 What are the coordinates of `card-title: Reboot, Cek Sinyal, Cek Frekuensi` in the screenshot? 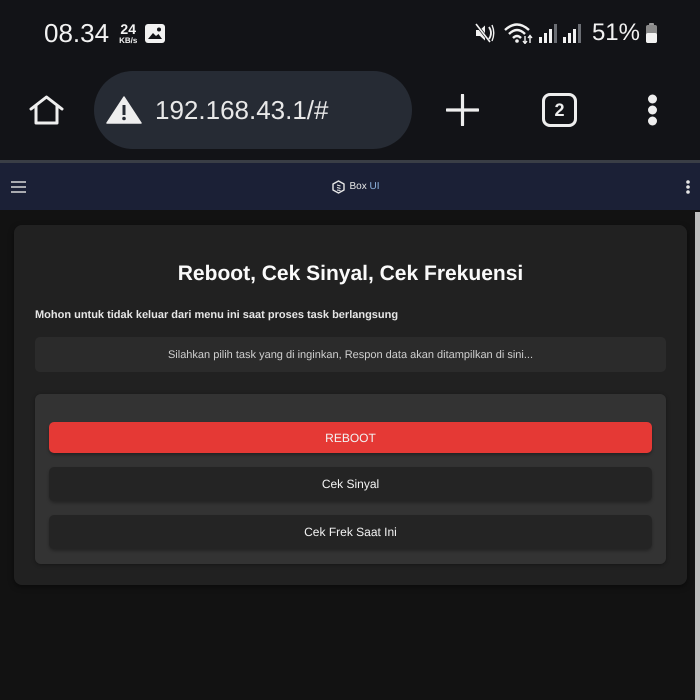 It's located at (350, 274).